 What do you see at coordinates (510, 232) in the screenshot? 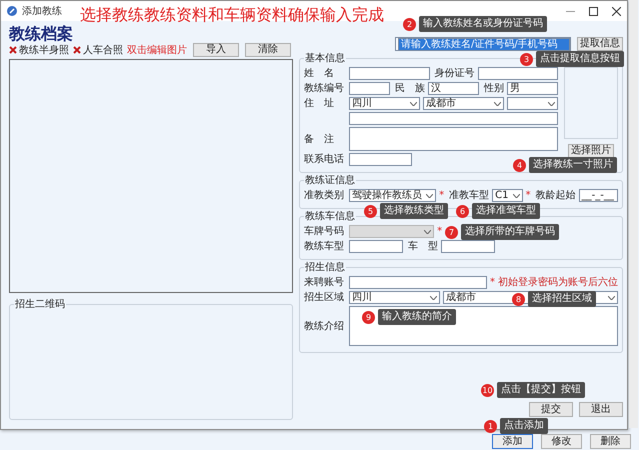
I see `callout-tooltip: 选择所带的车牌号码` at bounding box center [510, 232].